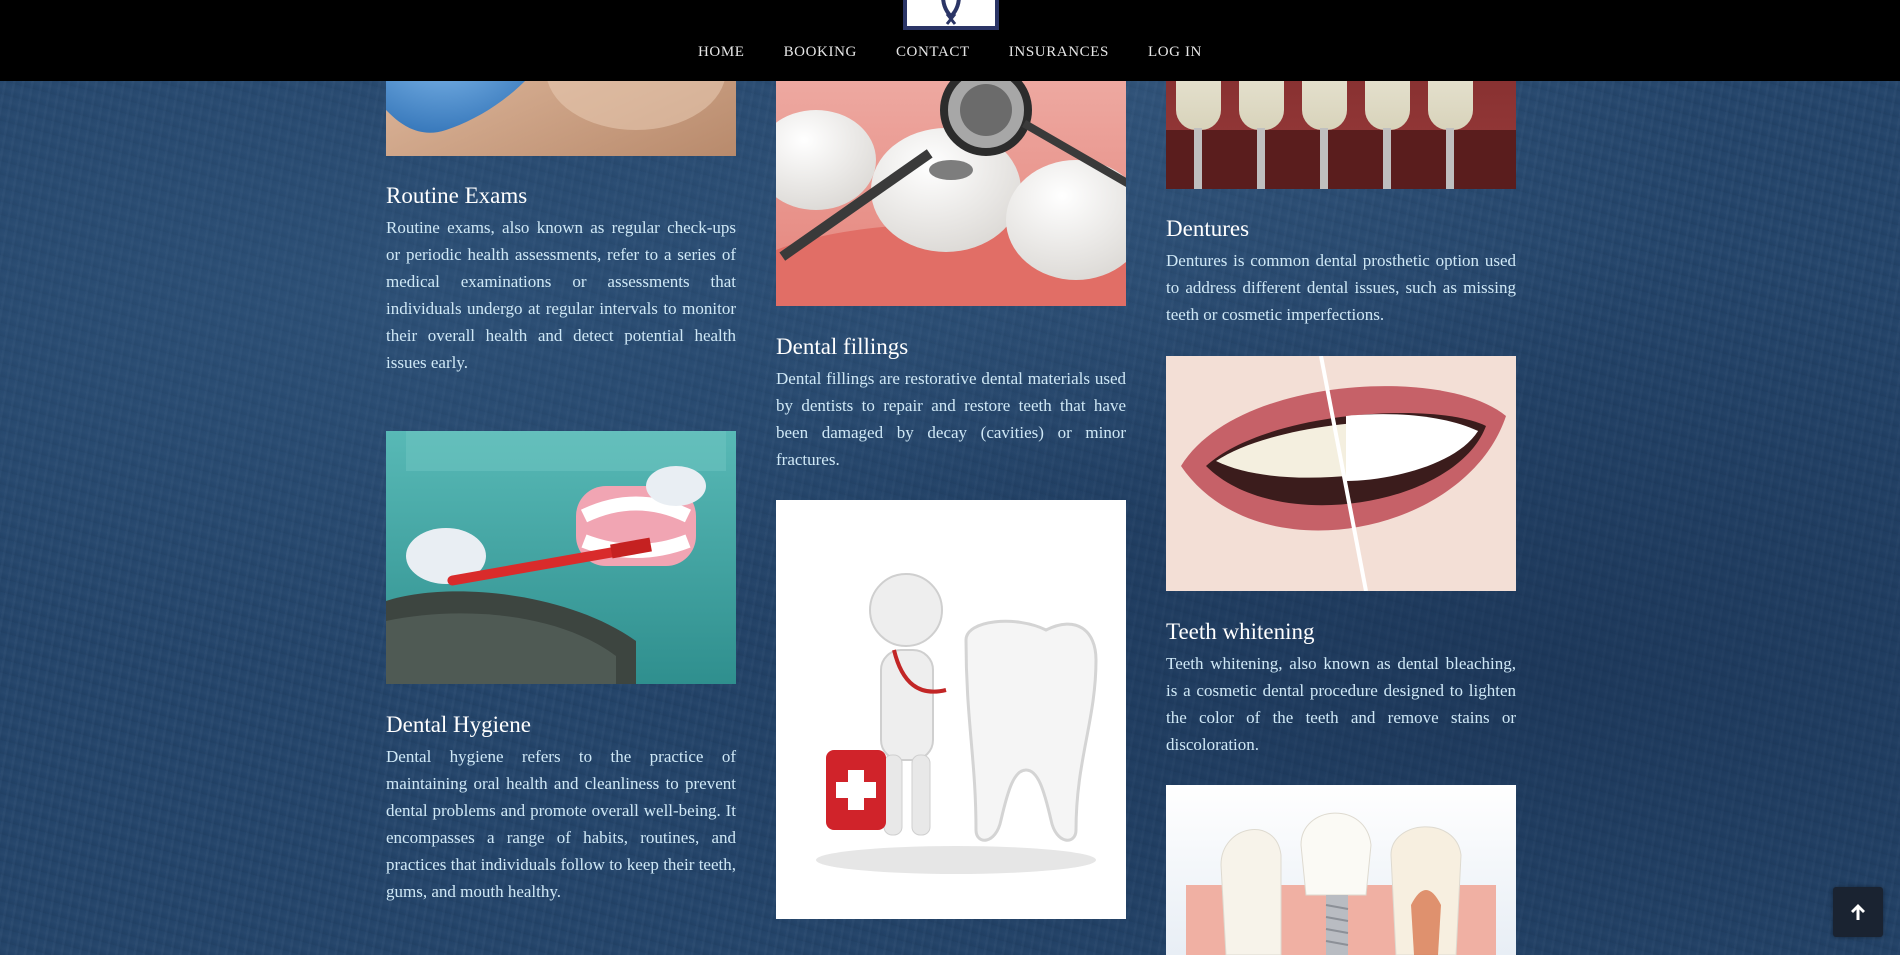 The height and width of the screenshot is (955, 1900). Describe the element at coordinates (457, 195) in the screenshot. I see `routine-exams-title: Routine Exams` at that location.